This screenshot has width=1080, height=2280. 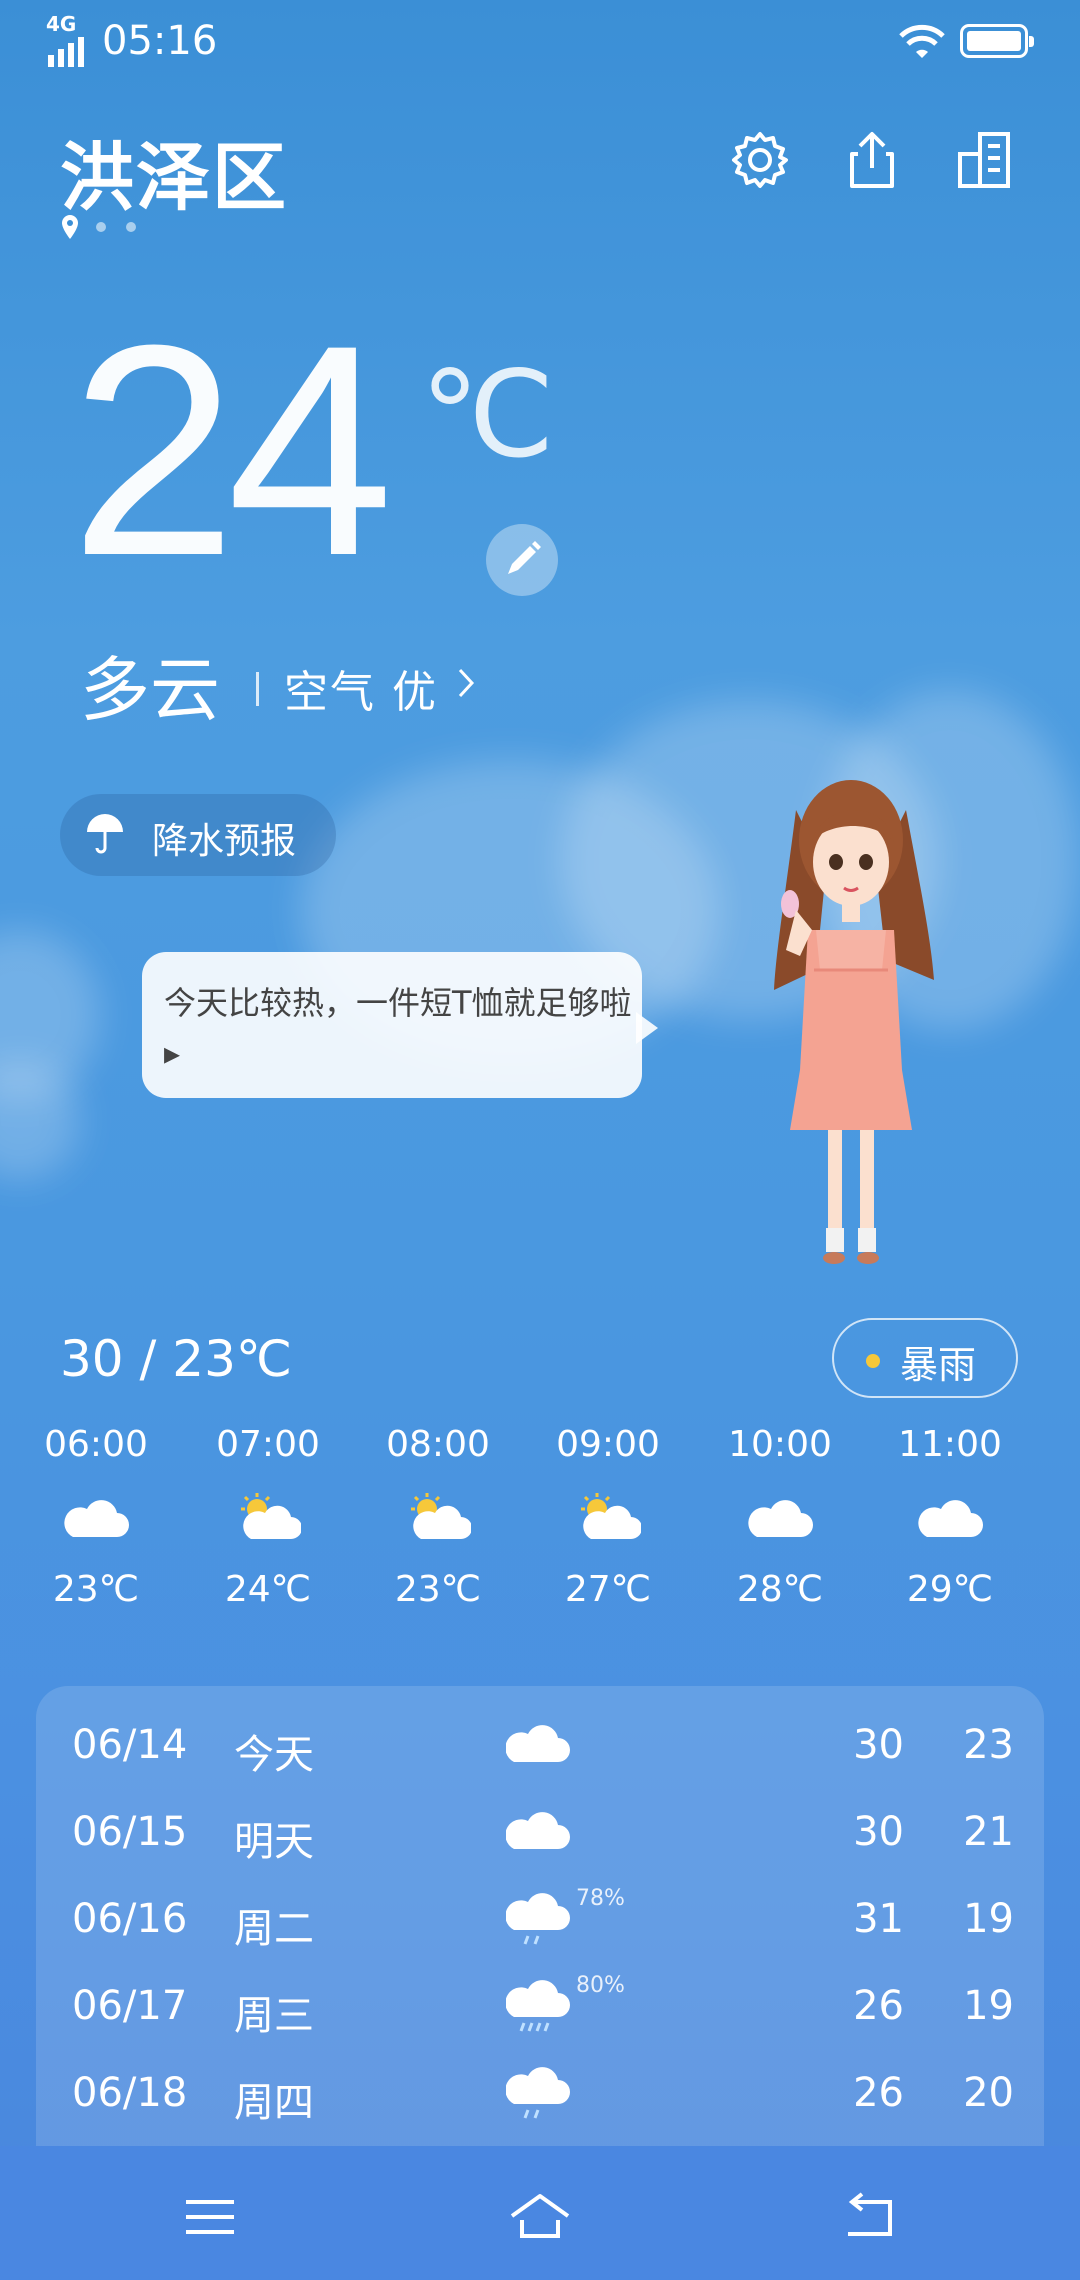 What do you see at coordinates (438, 1444) in the screenshot?
I see `hour-time: 08:00` at bounding box center [438, 1444].